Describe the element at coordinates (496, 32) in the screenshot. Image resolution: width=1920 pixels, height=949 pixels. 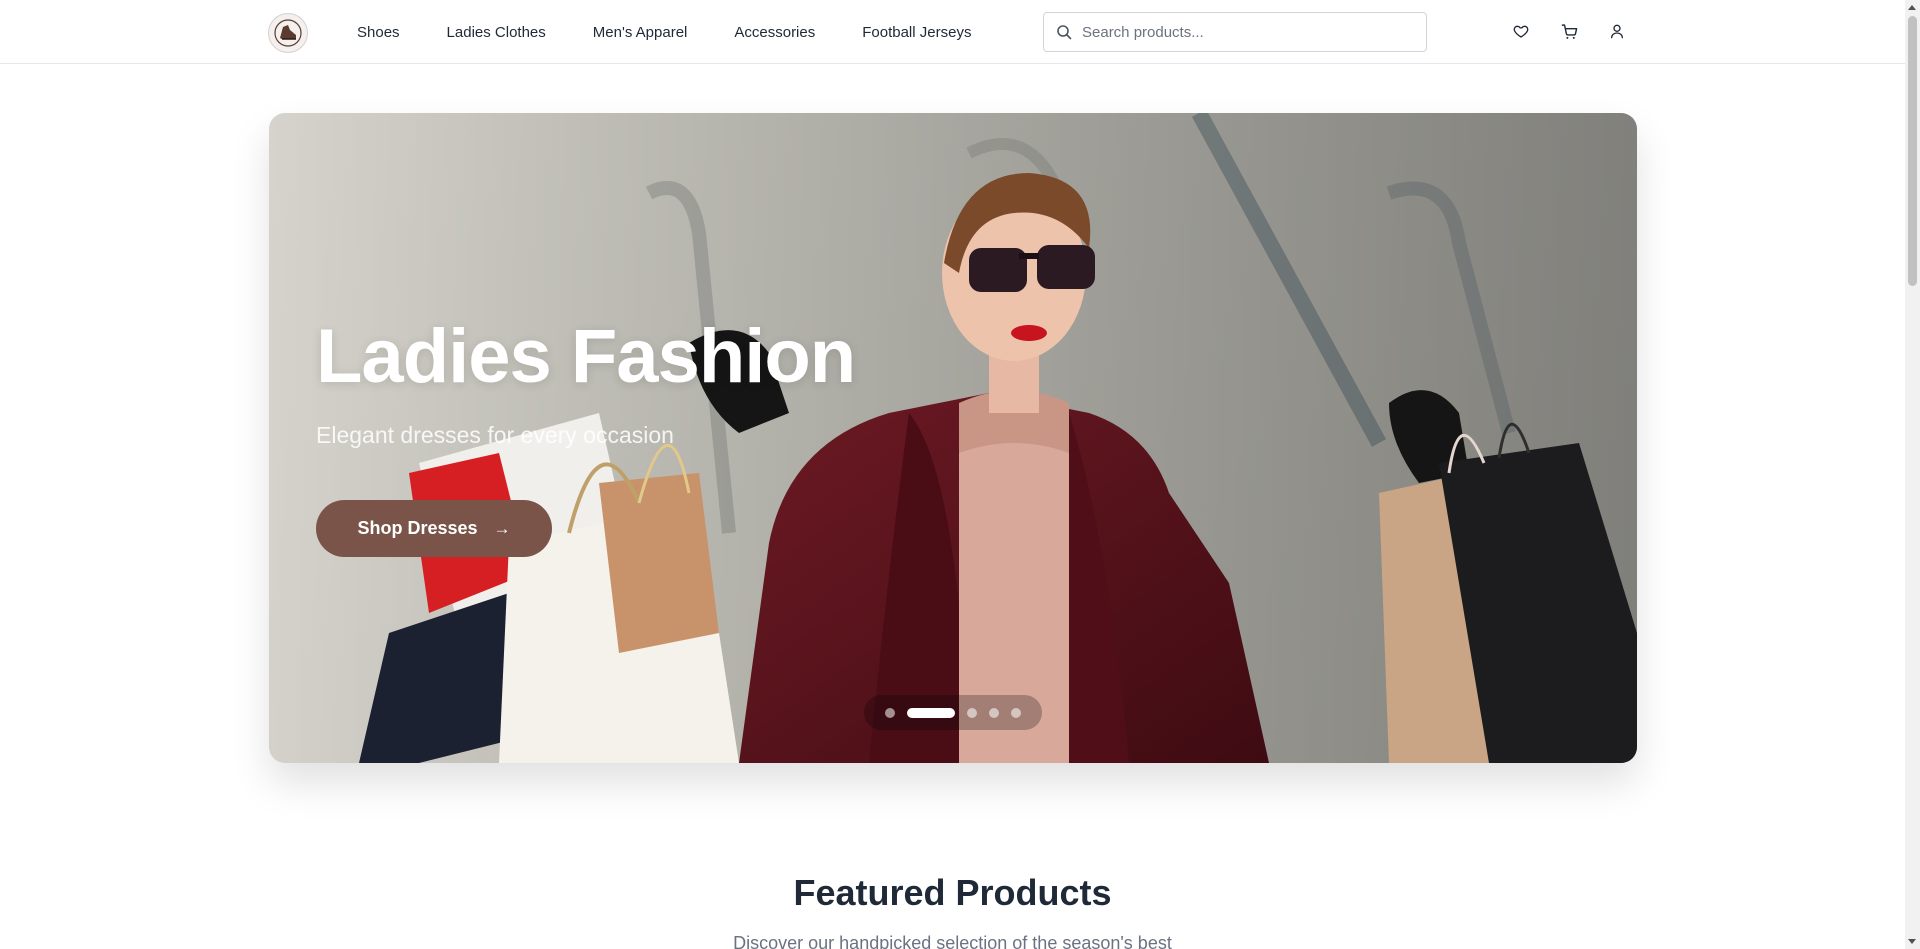
I see `nav-item-ladies-clothes: Ladies Clothes` at that location.